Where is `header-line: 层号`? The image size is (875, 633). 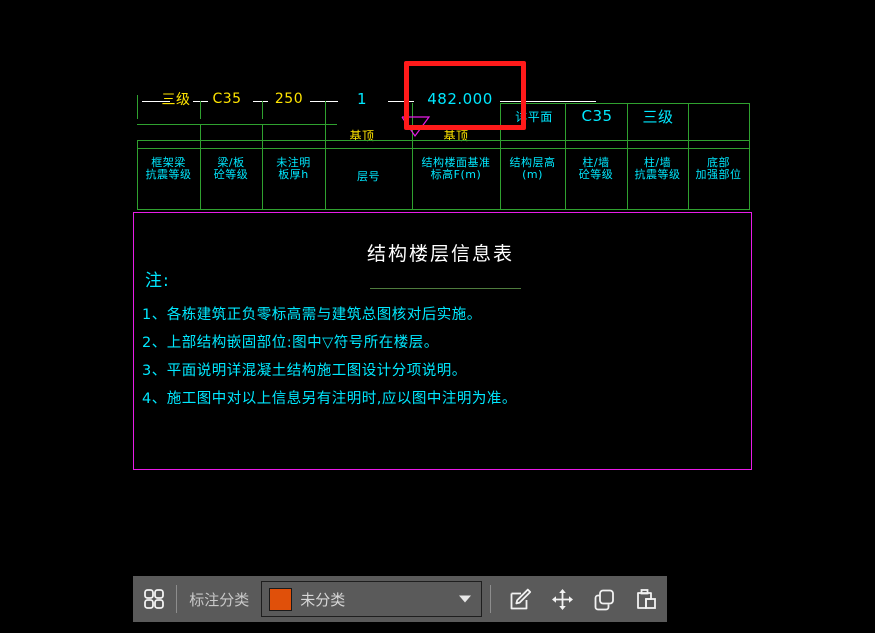
header-line: 层号 is located at coordinates (368, 176).